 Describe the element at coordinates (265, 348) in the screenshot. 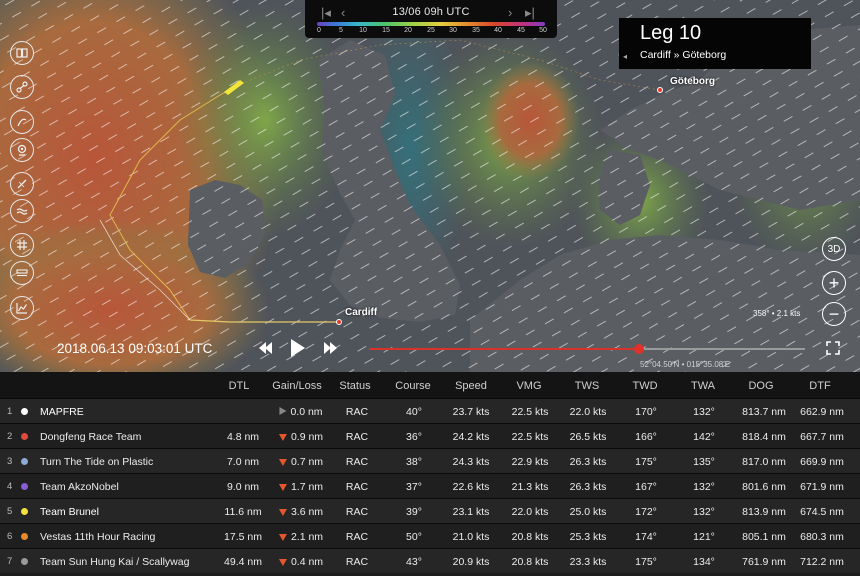

I see `rewind-icon` at that location.